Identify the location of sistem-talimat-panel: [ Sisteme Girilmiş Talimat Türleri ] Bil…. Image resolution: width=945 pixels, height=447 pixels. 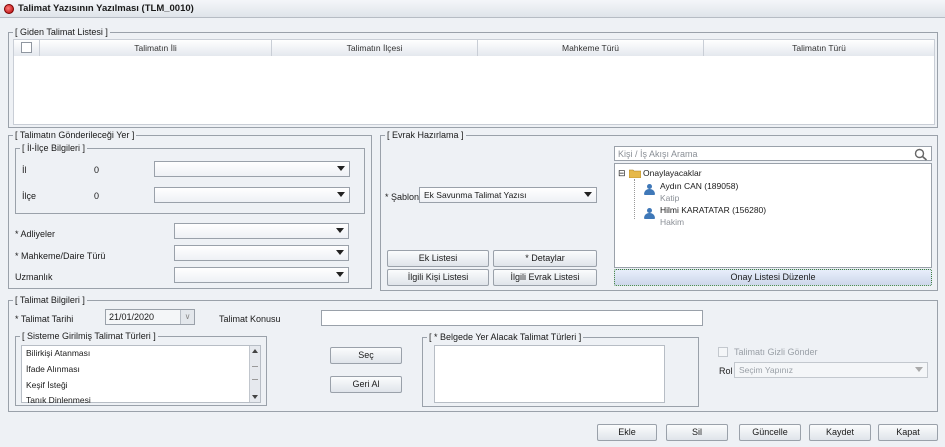
(141, 368).